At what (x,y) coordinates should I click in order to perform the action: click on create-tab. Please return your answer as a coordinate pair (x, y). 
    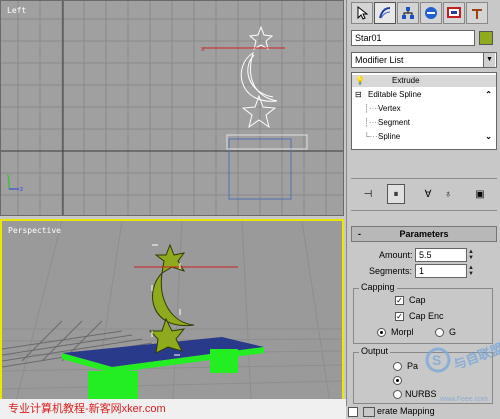
    Looking at the image, I should click on (362, 13).